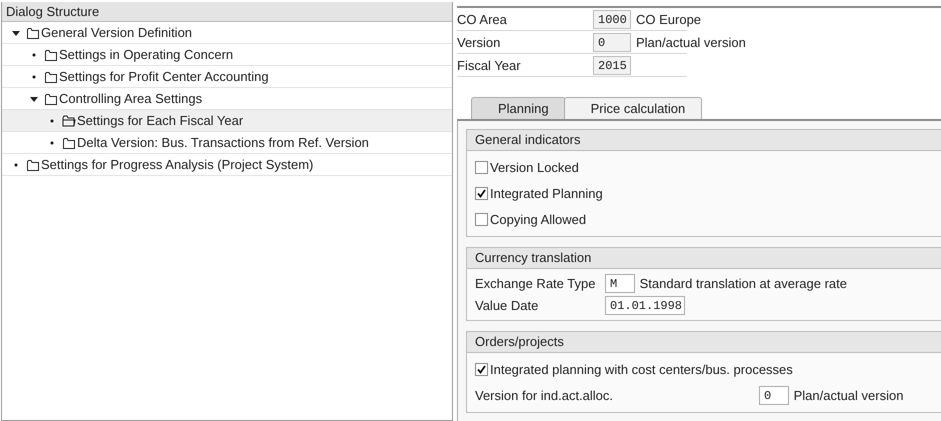 The width and height of the screenshot is (941, 421). I want to click on tree-item: Settings for Progress Analysis (Project System), so click(227, 165).